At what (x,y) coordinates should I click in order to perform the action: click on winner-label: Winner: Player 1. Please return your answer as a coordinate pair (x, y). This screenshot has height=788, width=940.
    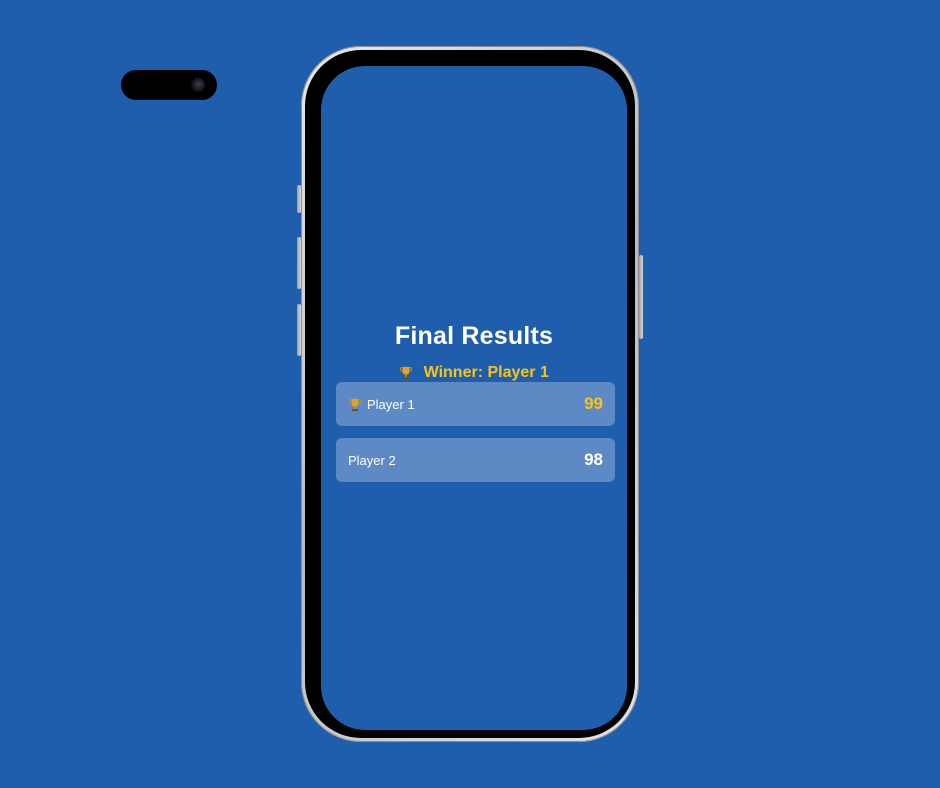
    Looking at the image, I should click on (474, 373).